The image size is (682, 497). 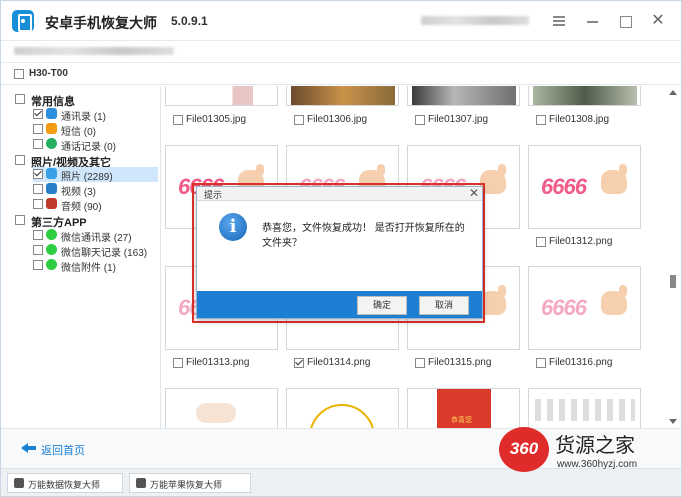 I want to click on account-detail-blurred, so click(x=94, y=51).